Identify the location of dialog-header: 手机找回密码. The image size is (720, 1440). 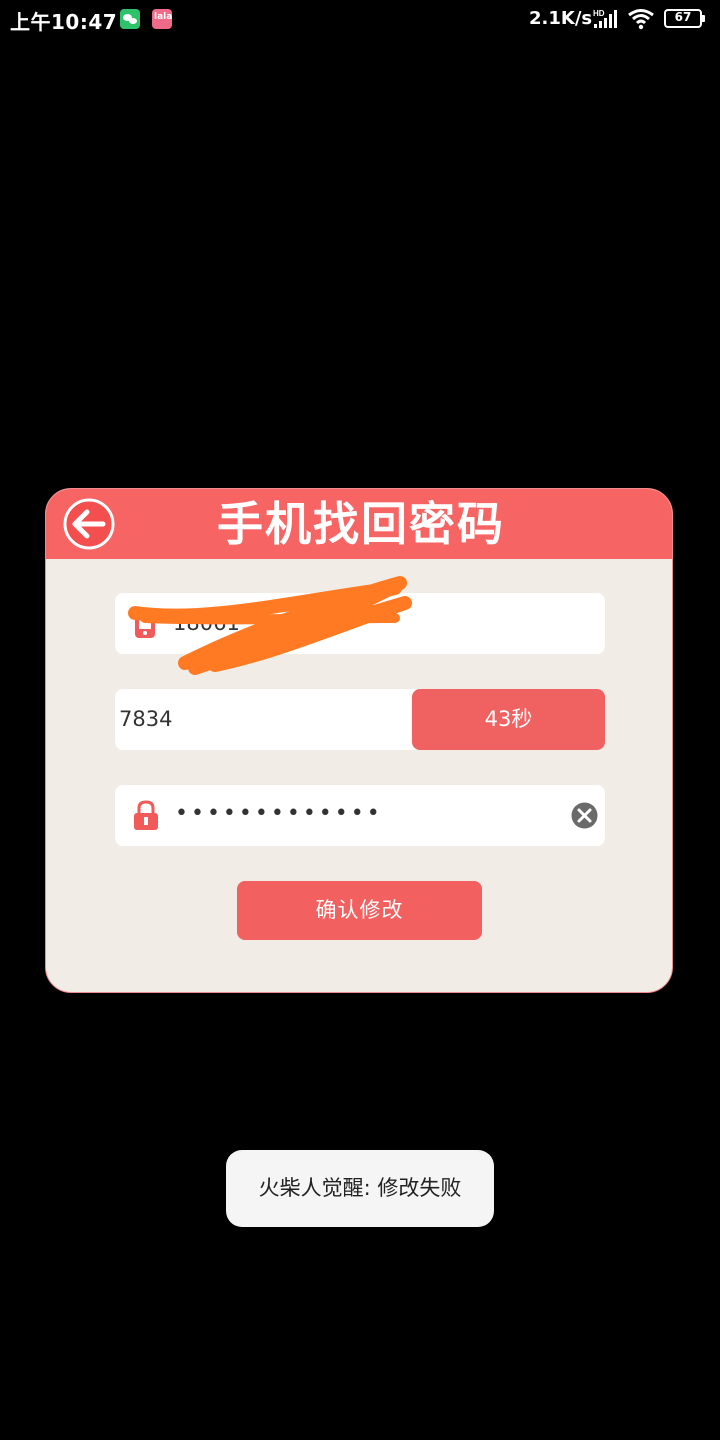
(359, 524).